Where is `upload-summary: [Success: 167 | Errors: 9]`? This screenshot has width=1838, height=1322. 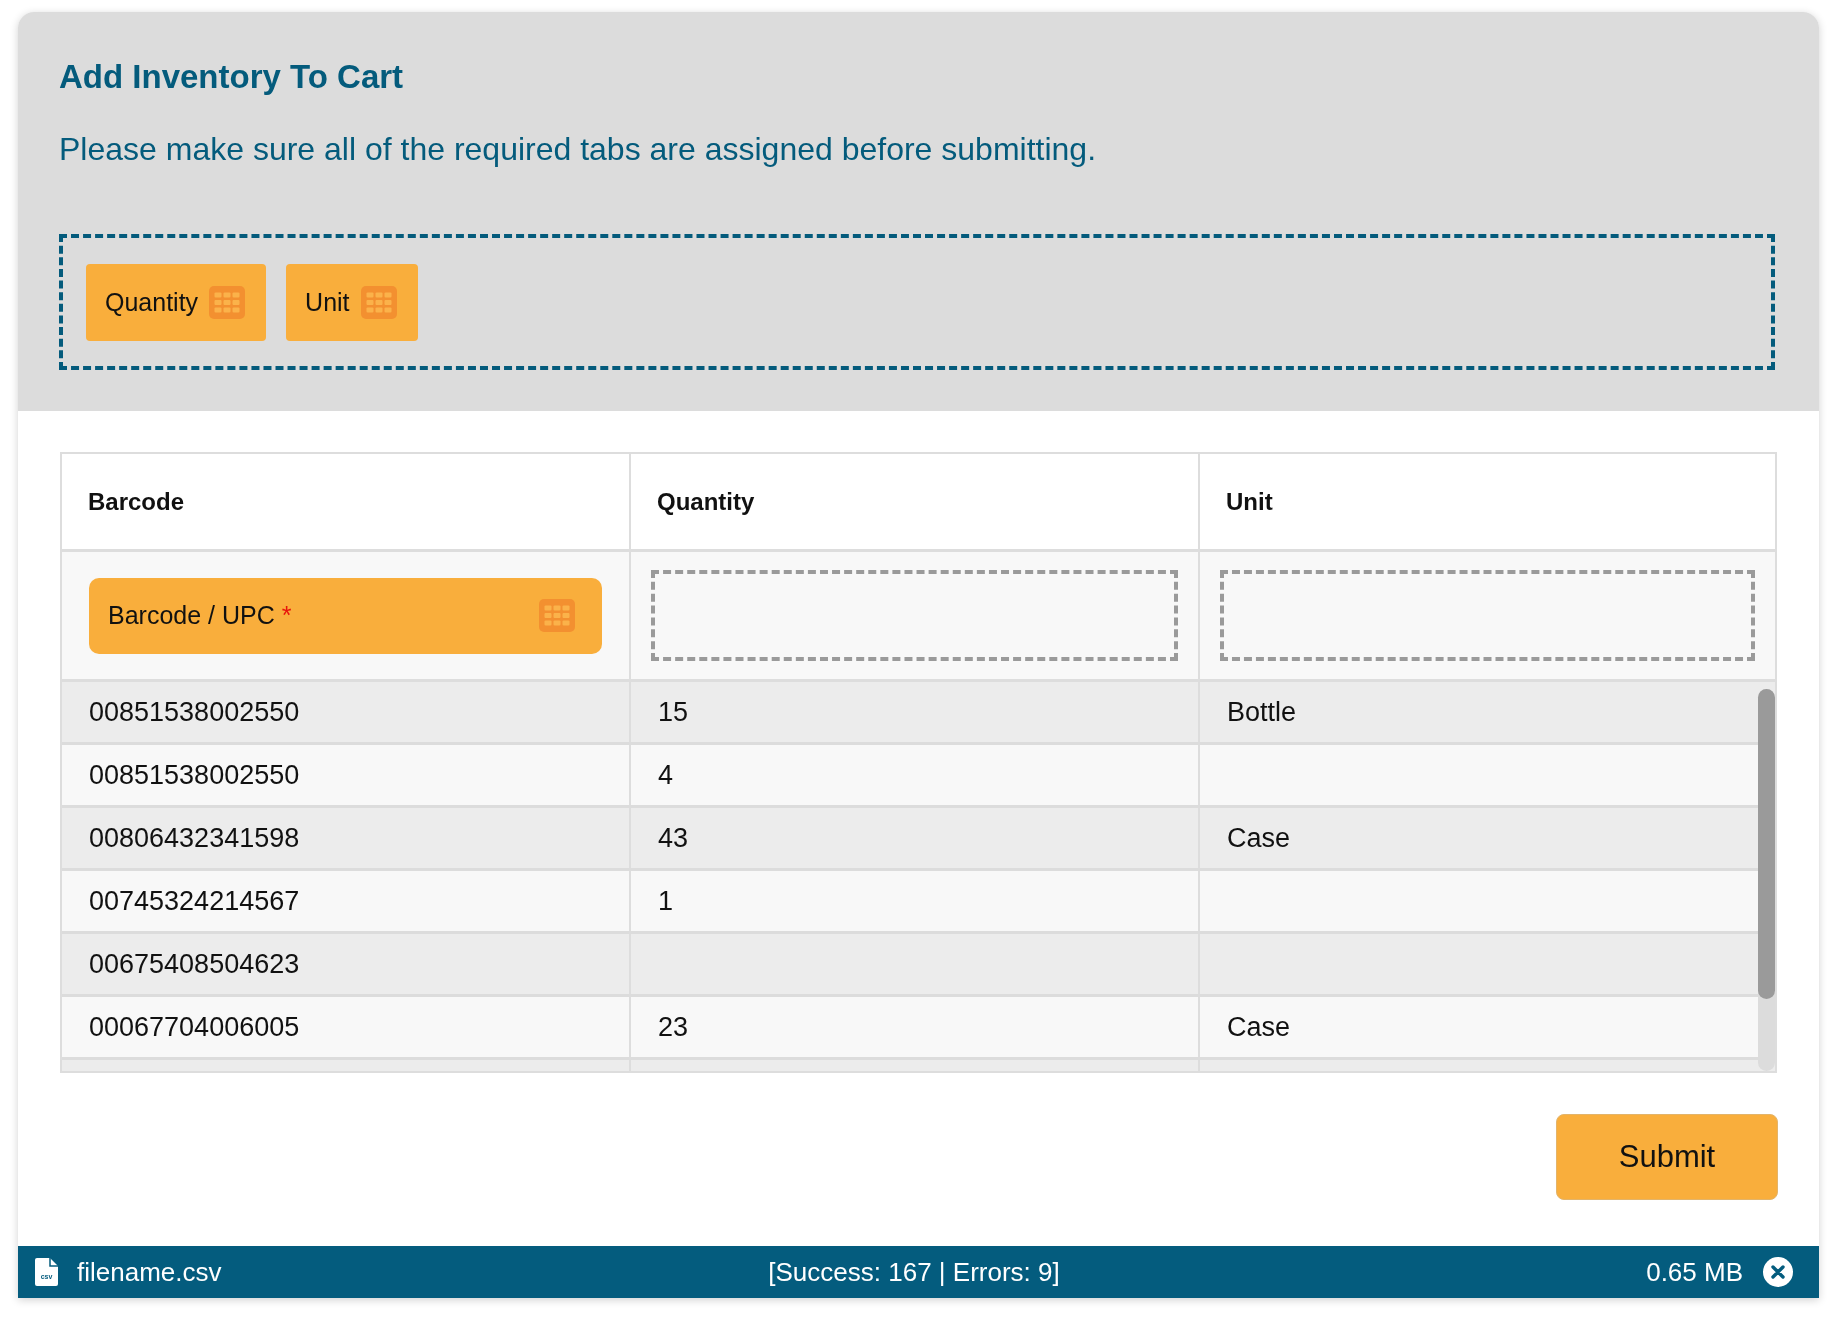
upload-summary: [Success: 167 | Errors: 9] is located at coordinates (914, 1272).